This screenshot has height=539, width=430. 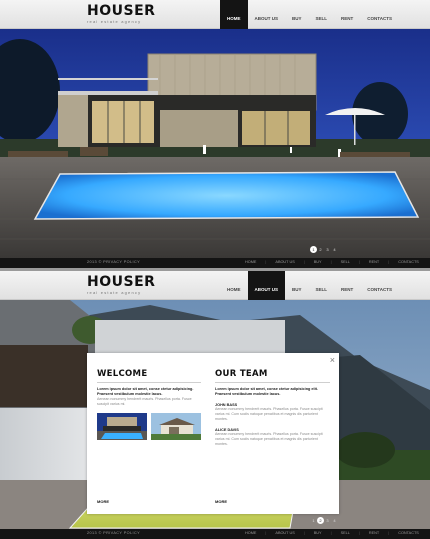 What do you see at coordinates (272, 376) in the screenshot?
I see `team-title: OUR TEAM` at bounding box center [272, 376].